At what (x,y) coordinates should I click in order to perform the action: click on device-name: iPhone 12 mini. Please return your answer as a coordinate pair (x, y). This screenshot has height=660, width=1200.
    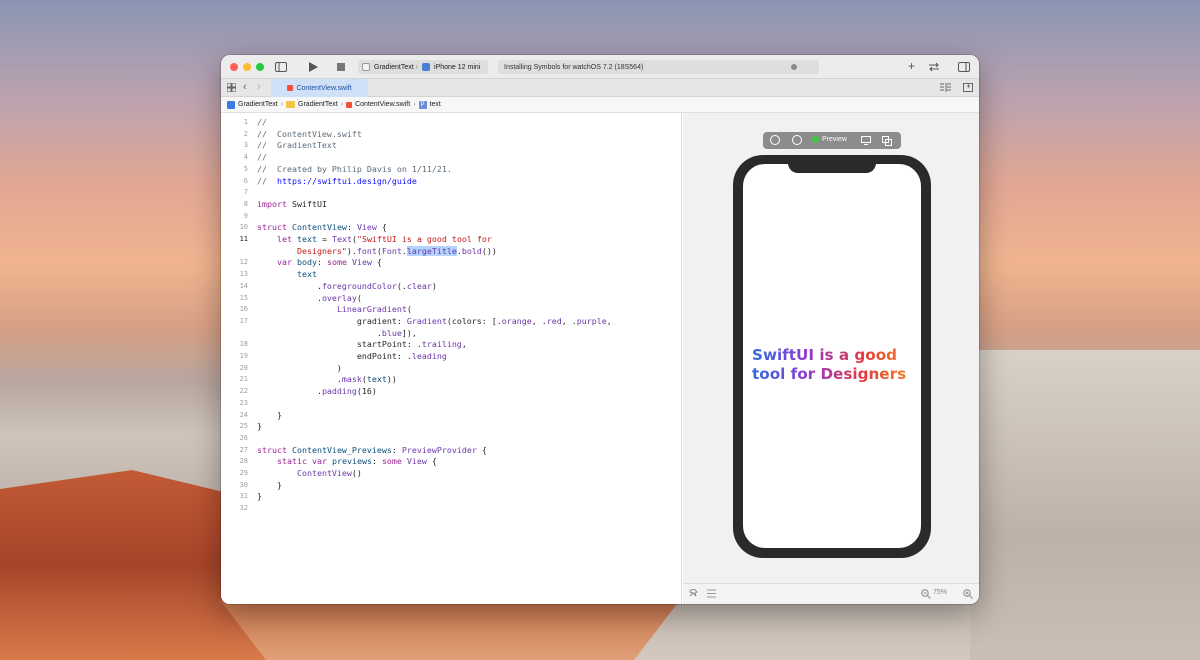
    Looking at the image, I should click on (457, 67).